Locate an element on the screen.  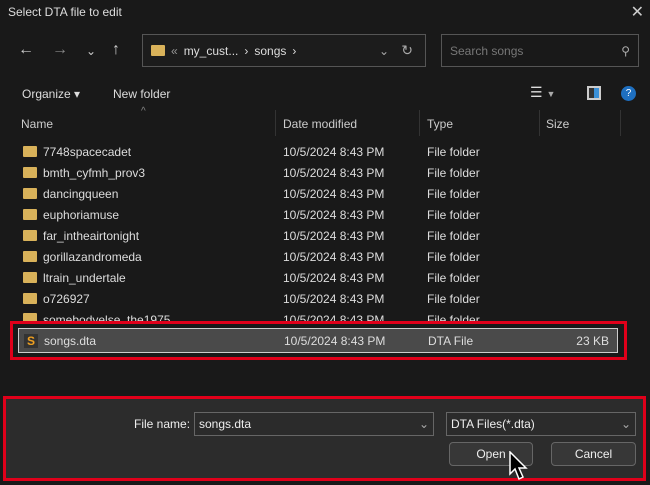
file-name: 7748spacecadet is located at coordinates (87, 151).